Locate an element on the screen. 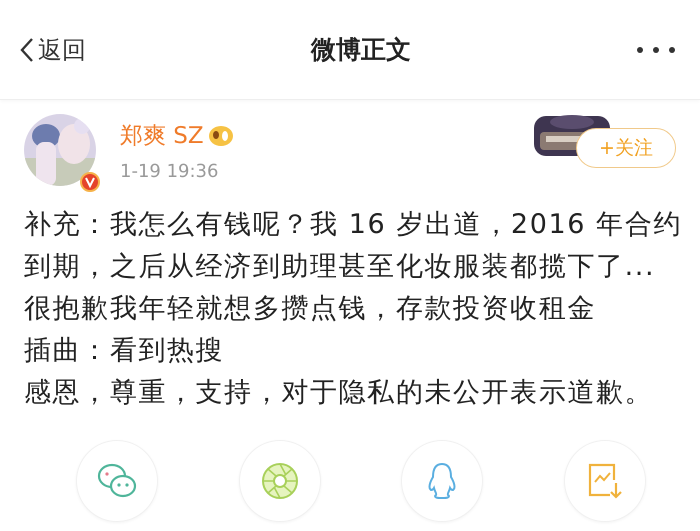 This screenshot has height=531, width=700. author-name: 郑爽 SZ is located at coordinates (162, 135).